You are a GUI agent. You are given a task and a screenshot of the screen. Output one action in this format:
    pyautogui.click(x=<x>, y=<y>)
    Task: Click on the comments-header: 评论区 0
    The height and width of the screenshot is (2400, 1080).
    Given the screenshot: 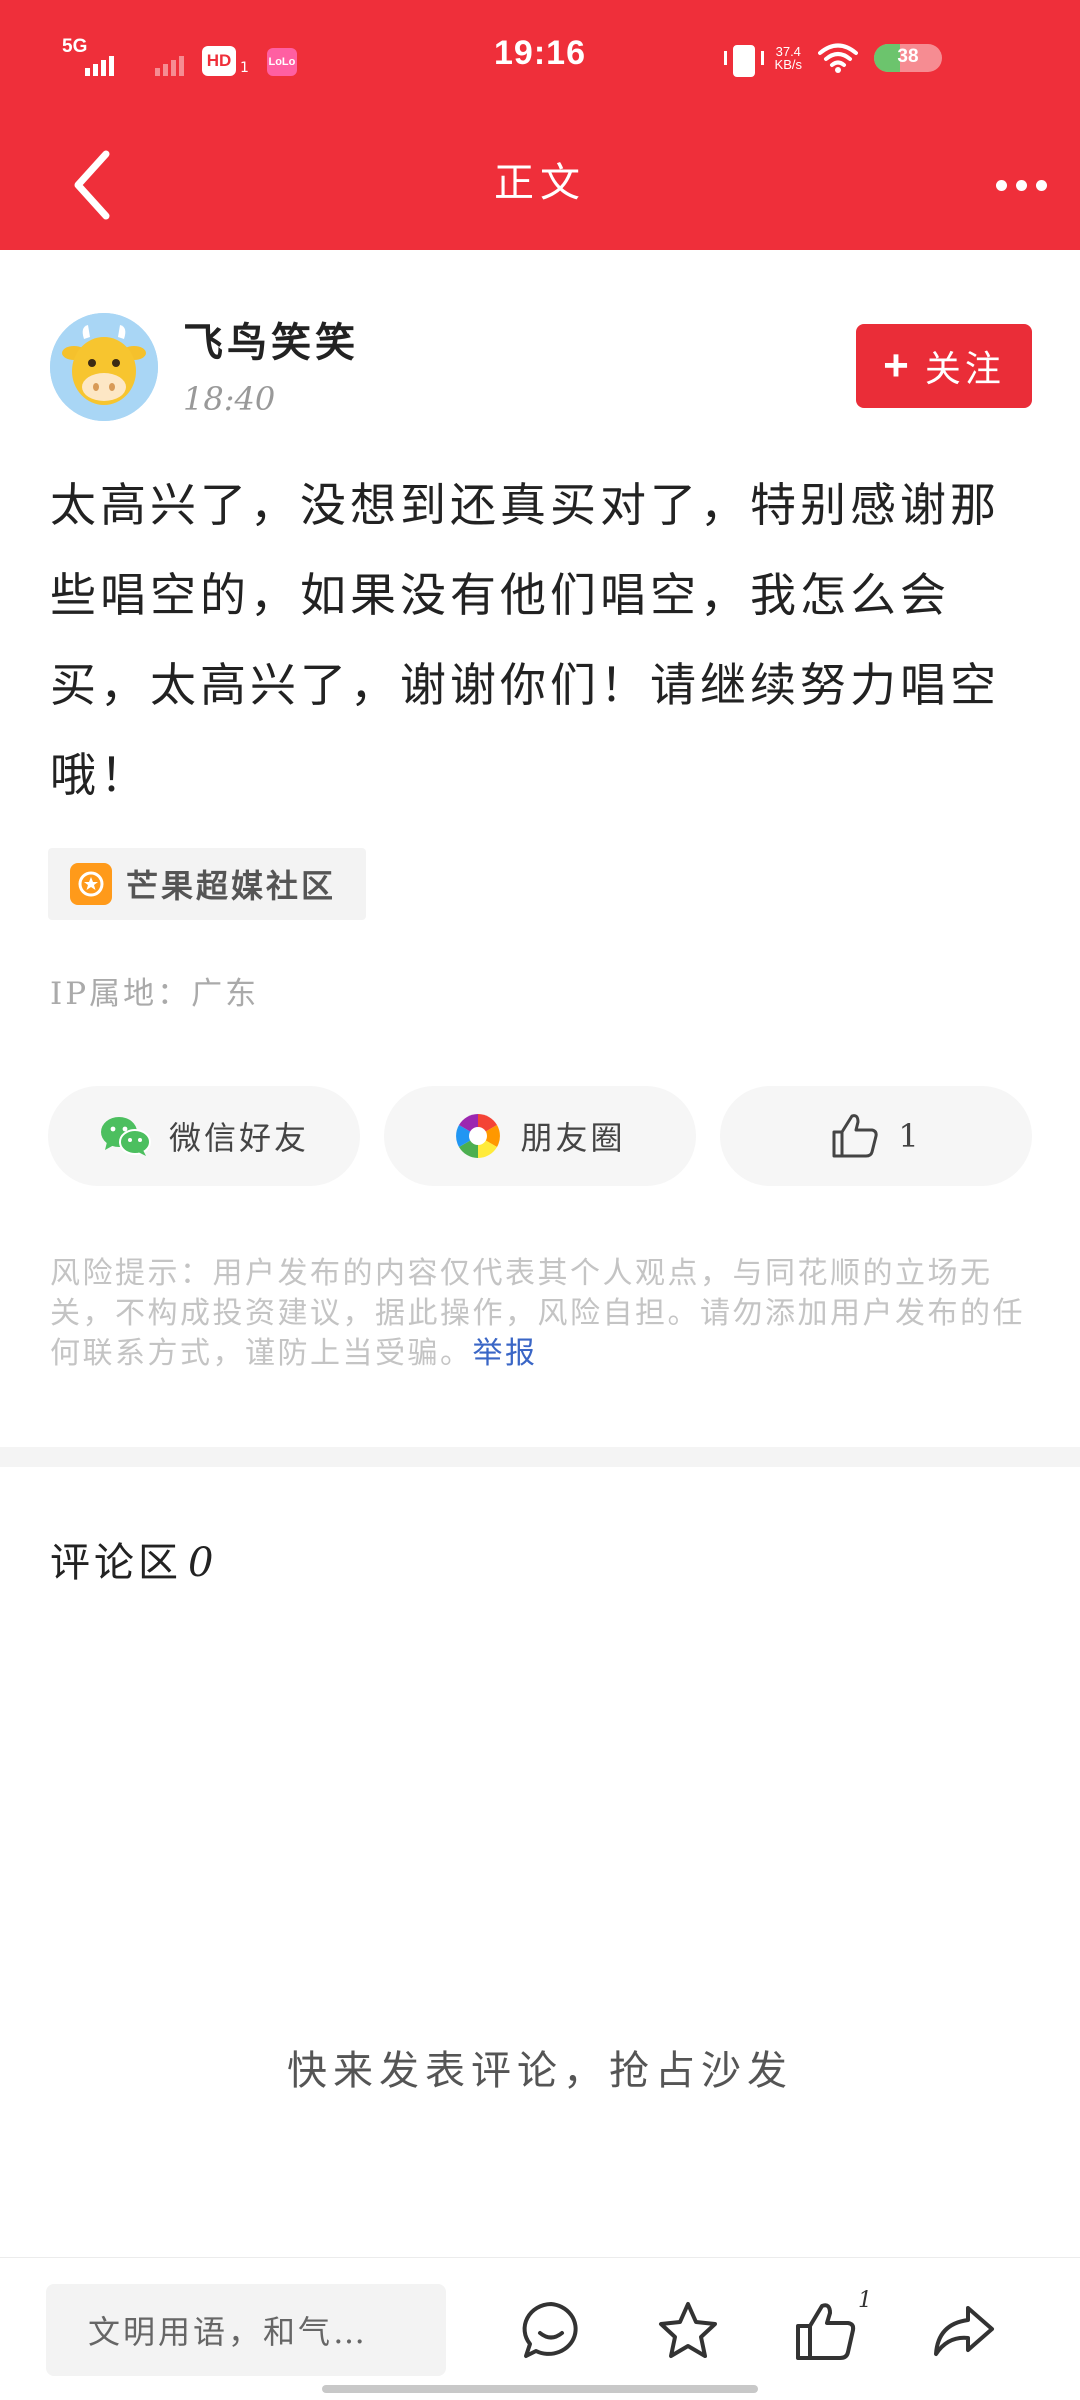 What is the action you would take?
    pyautogui.click(x=133, y=1559)
    